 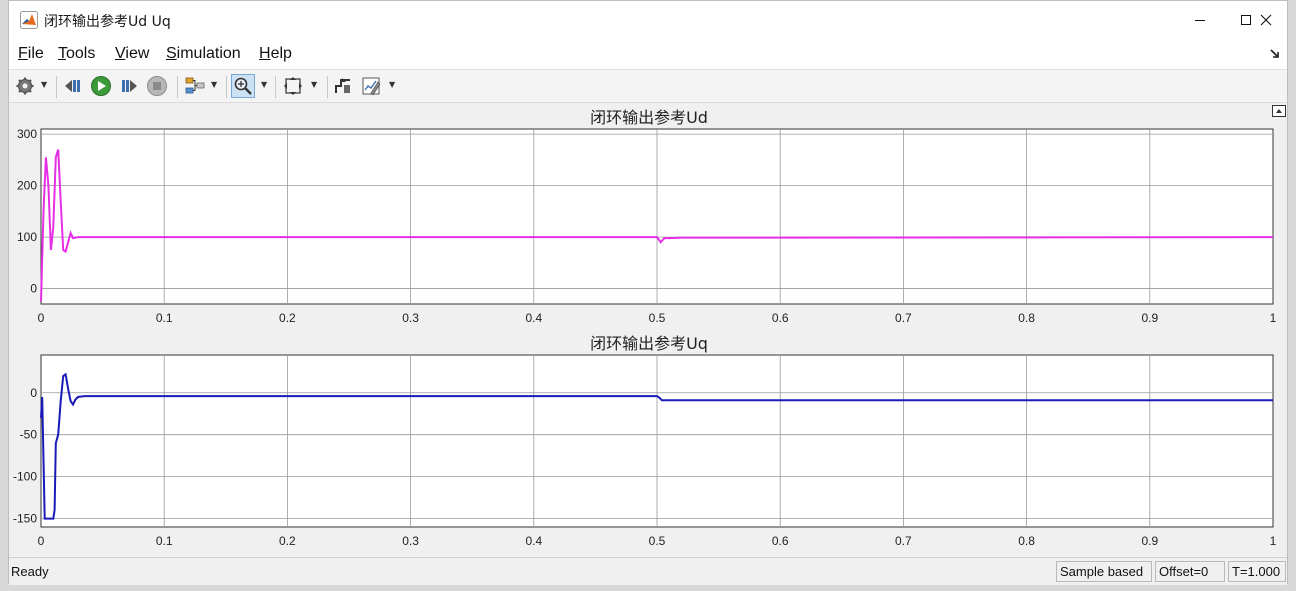 What do you see at coordinates (1275, 53) in the screenshot?
I see `dock-arrow-icon` at bounding box center [1275, 53].